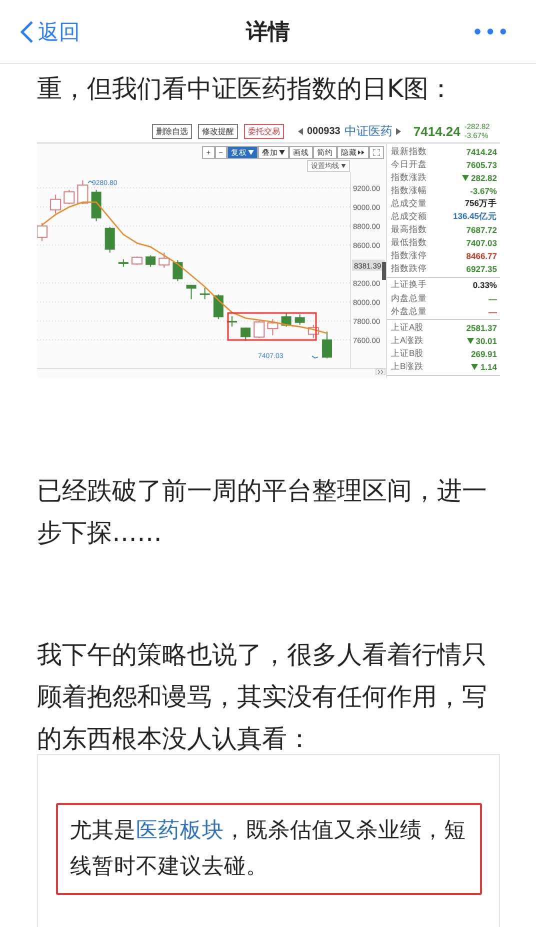  What do you see at coordinates (480, 204) in the screenshot?
I see `stat-value: 756万手` at bounding box center [480, 204].